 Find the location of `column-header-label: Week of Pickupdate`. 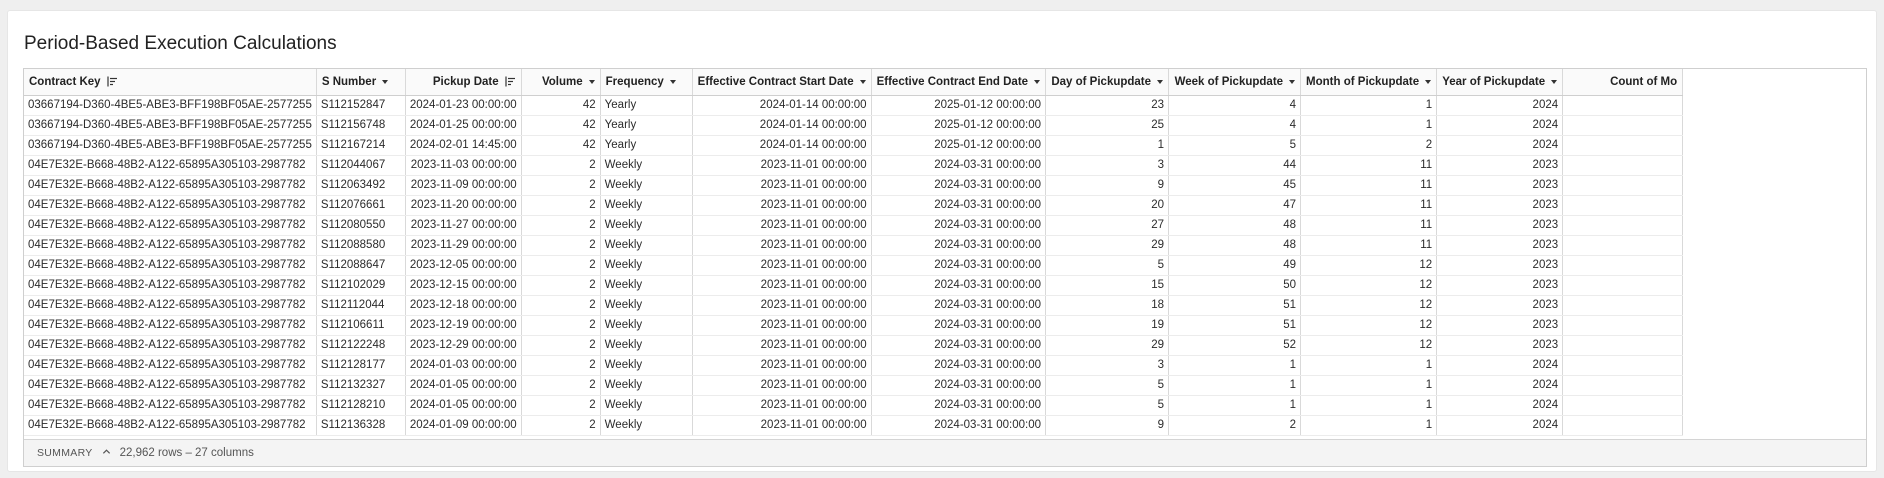

column-header-label: Week of Pickupdate is located at coordinates (1229, 81).